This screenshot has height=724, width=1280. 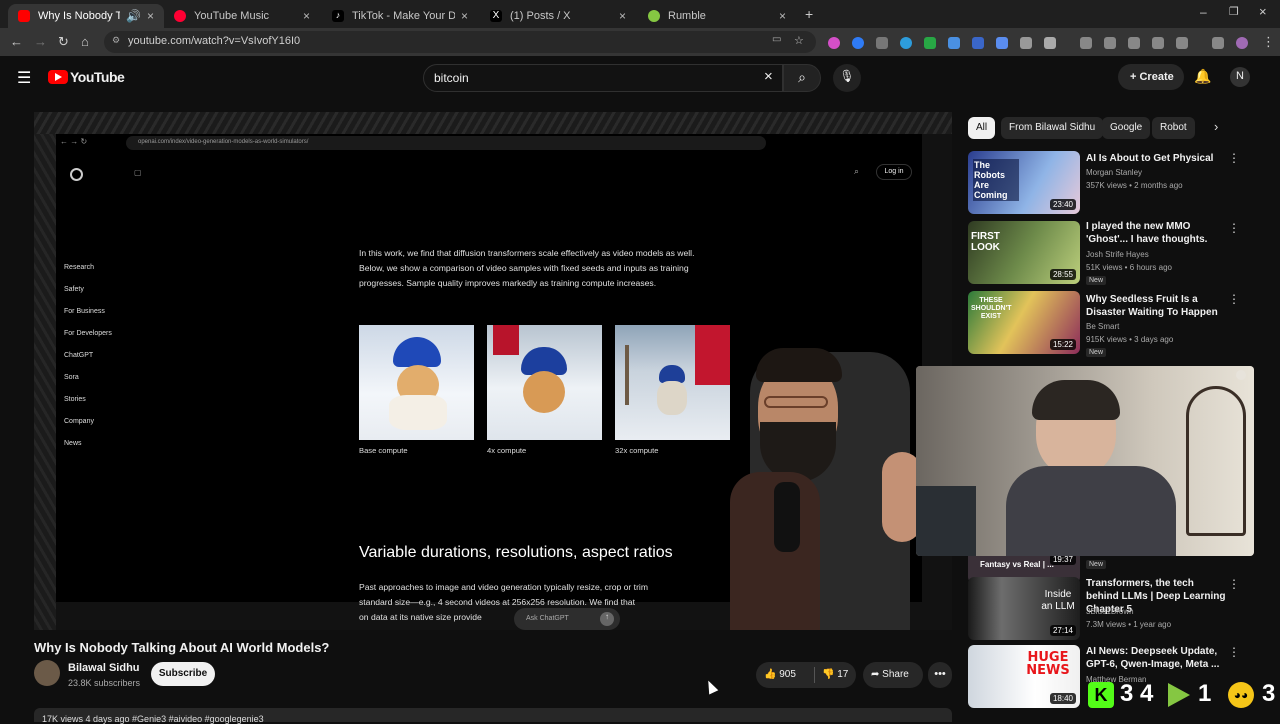 What do you see at coordinates (1134, 43) in the screenshot?
I see `devtools-icon` at bounding box center [1134, 43].